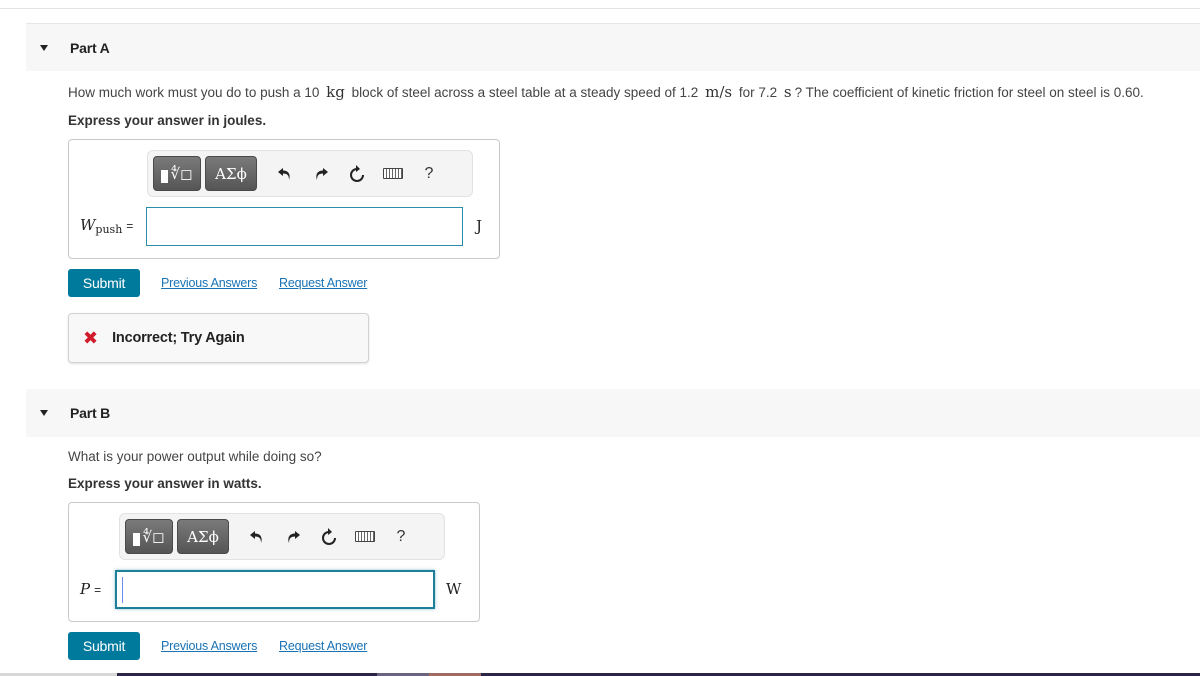 The height and width of the screenshot is (676, 1200). Describe the element at coordinates (85, 589) in the screenshot. I see `variable-symbol: P` at that location.